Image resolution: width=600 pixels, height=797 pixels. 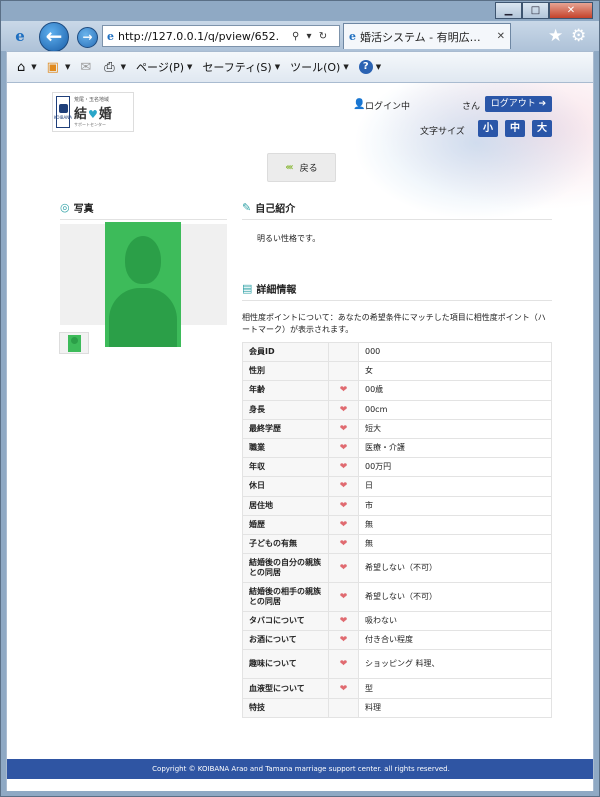 What do you see at coordinates (285, 597) in the screenshot?
I see `detail-label: 結婚後の相手の親族との同居` at bounding box center [285, 597].